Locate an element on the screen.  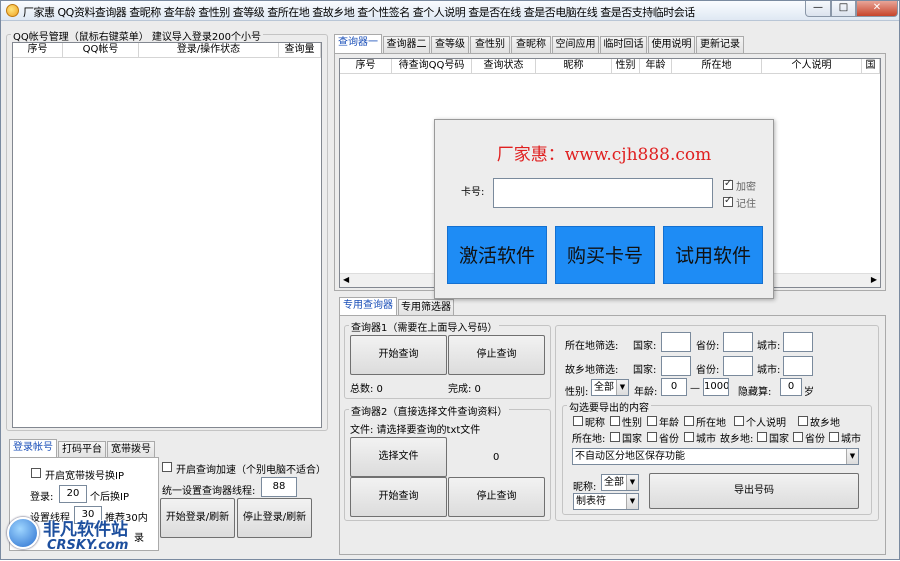
home-province-label: 省份: is located at coordinates (708, 370).